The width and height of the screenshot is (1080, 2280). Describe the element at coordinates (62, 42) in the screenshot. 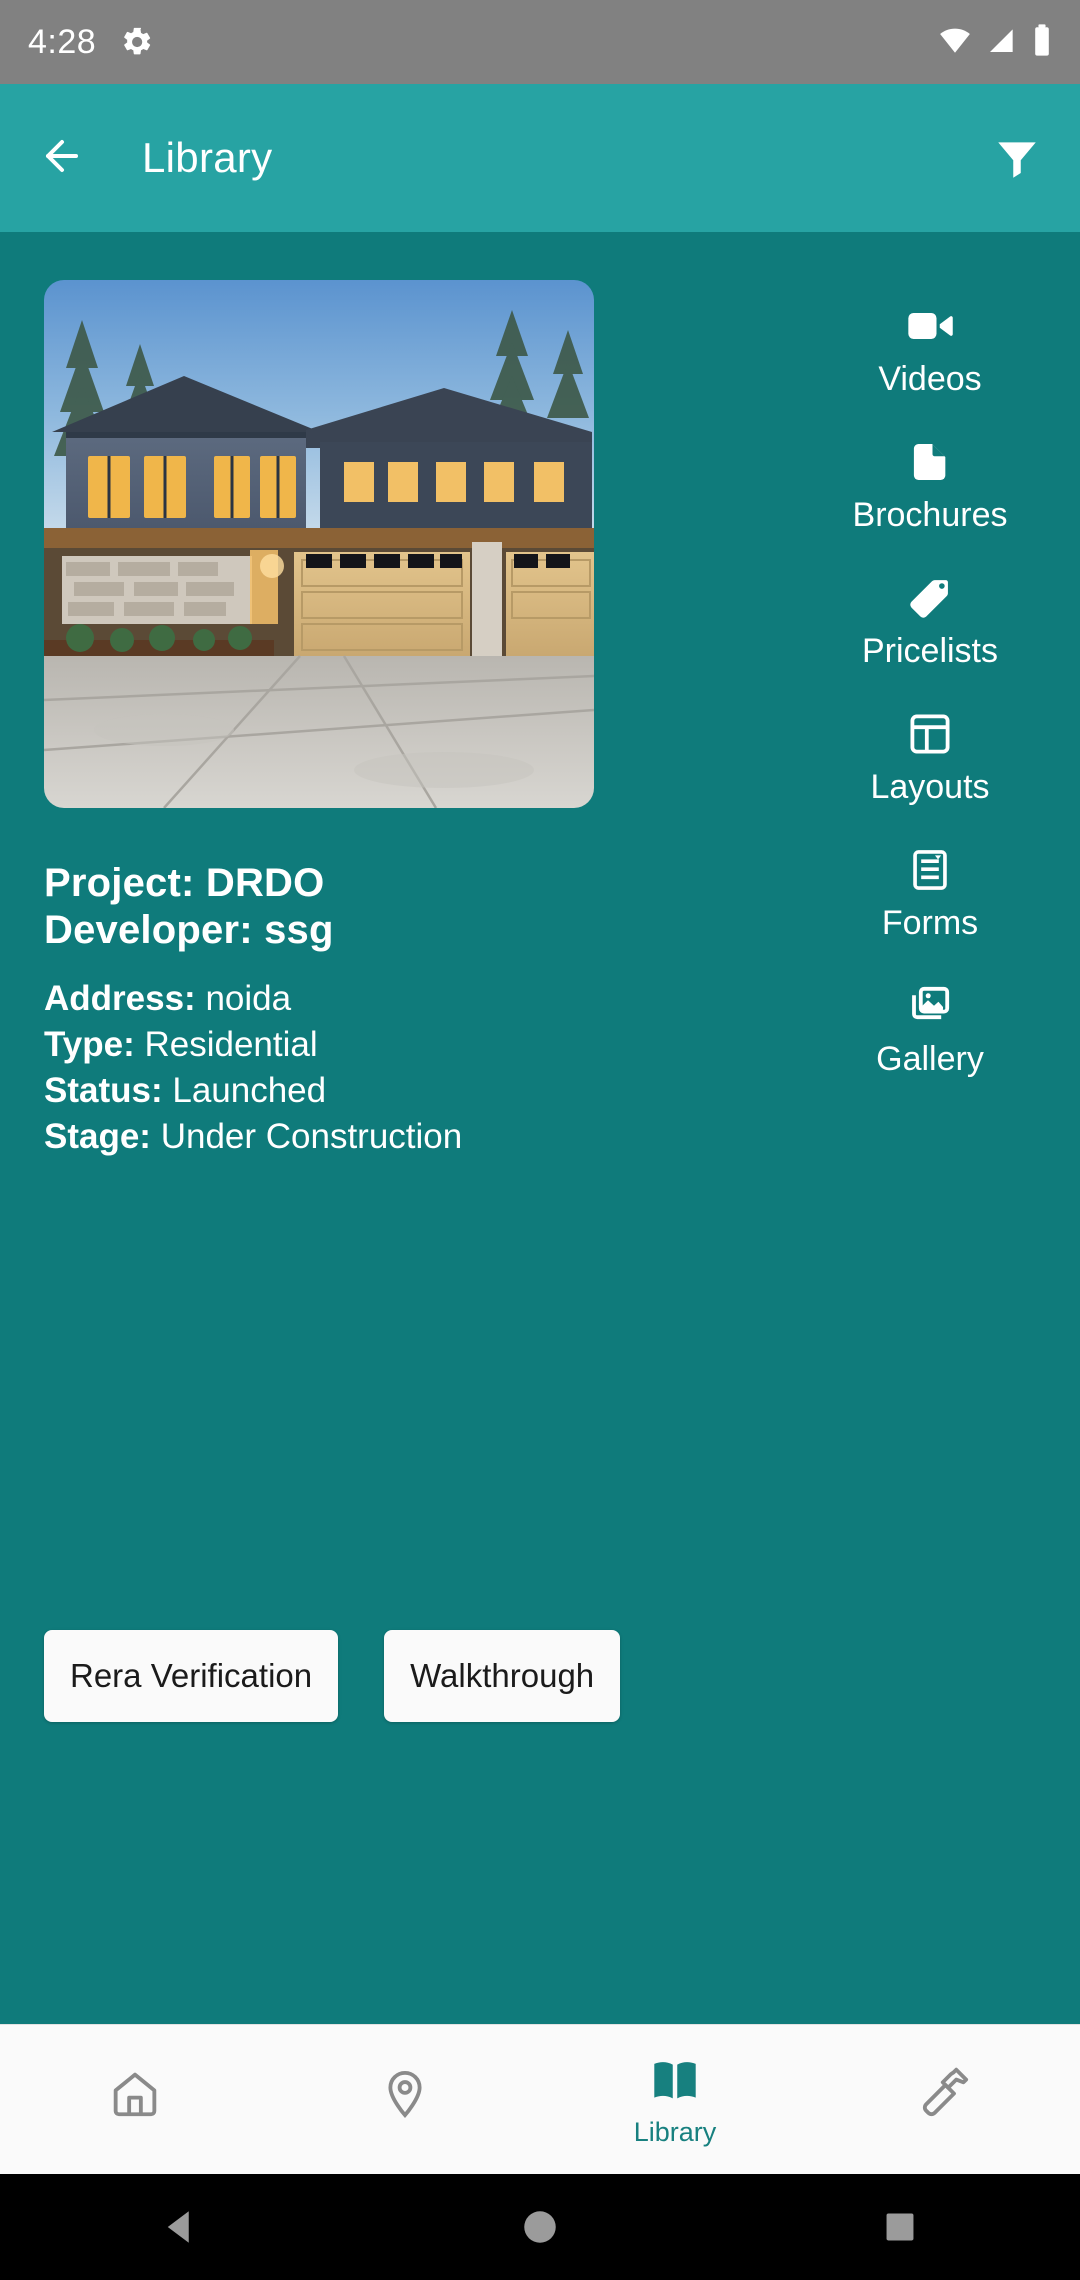

I see `status-bar-clock: 4:28` at that location.